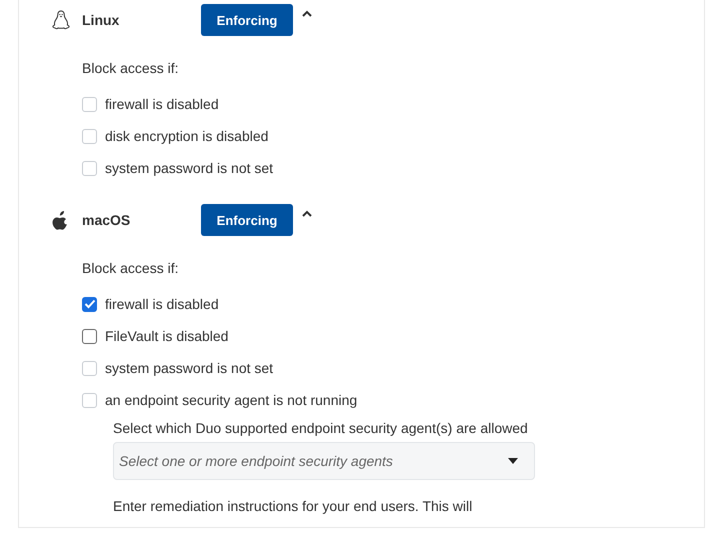 The image size is (718, 542). I want to click on checkbox-label: an endpoint security agent is not running, so click(231, 400).